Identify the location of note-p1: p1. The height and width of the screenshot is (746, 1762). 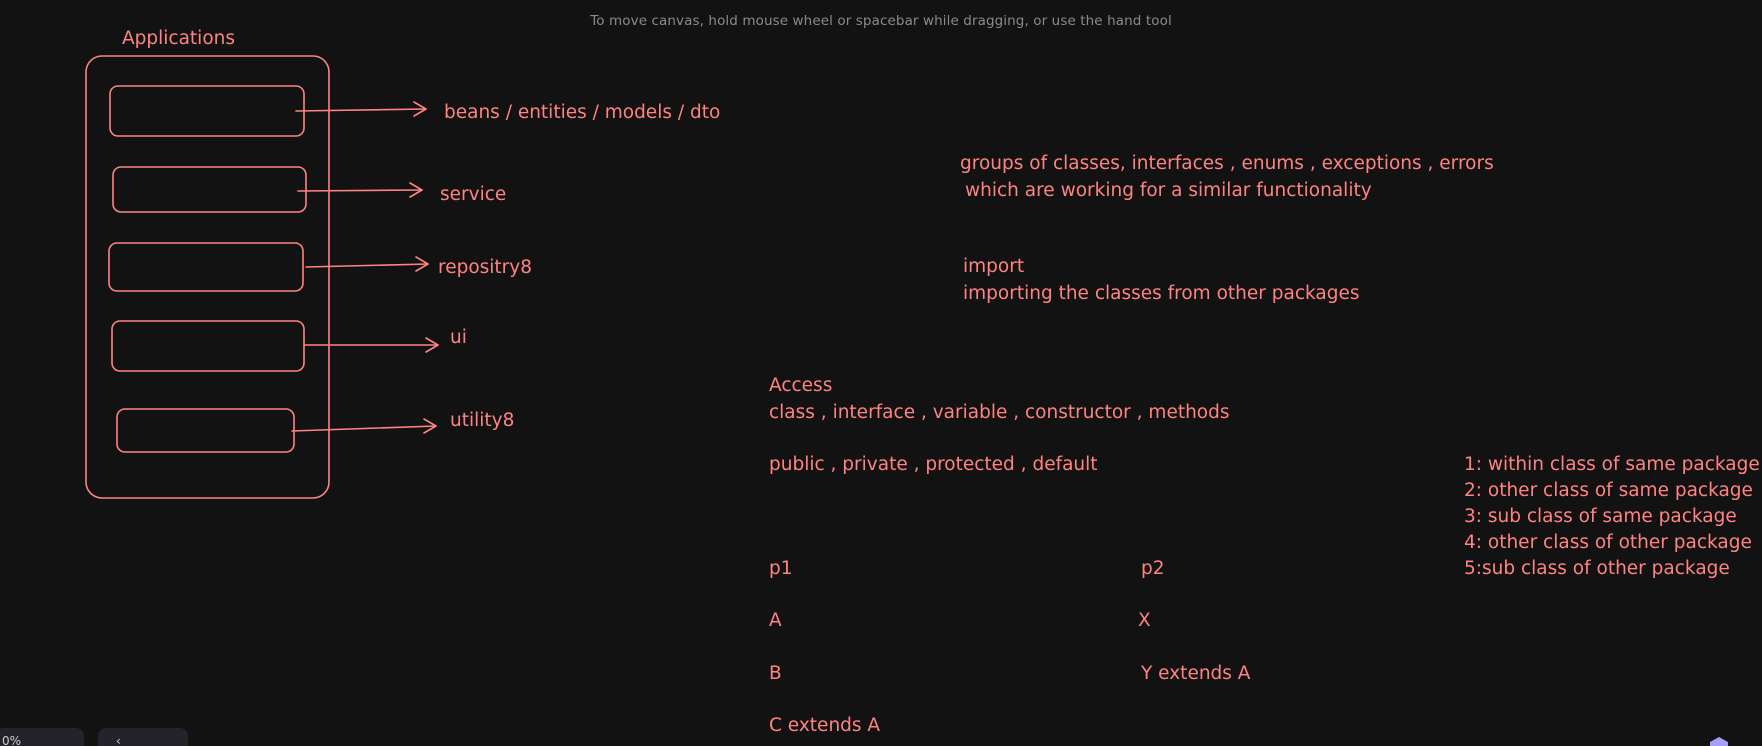
(781, 569).